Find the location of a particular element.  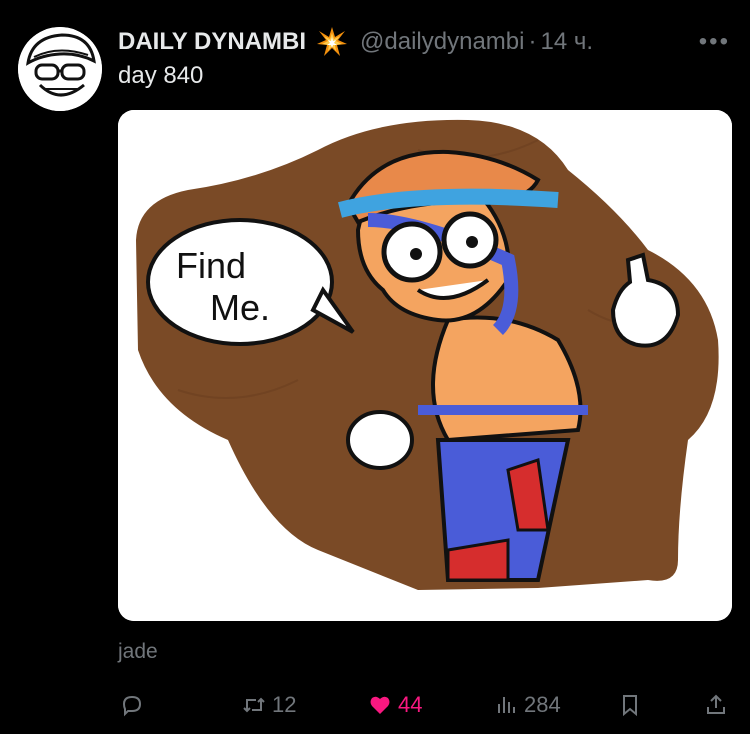

author-avatar is located at coordinates (60, 69).